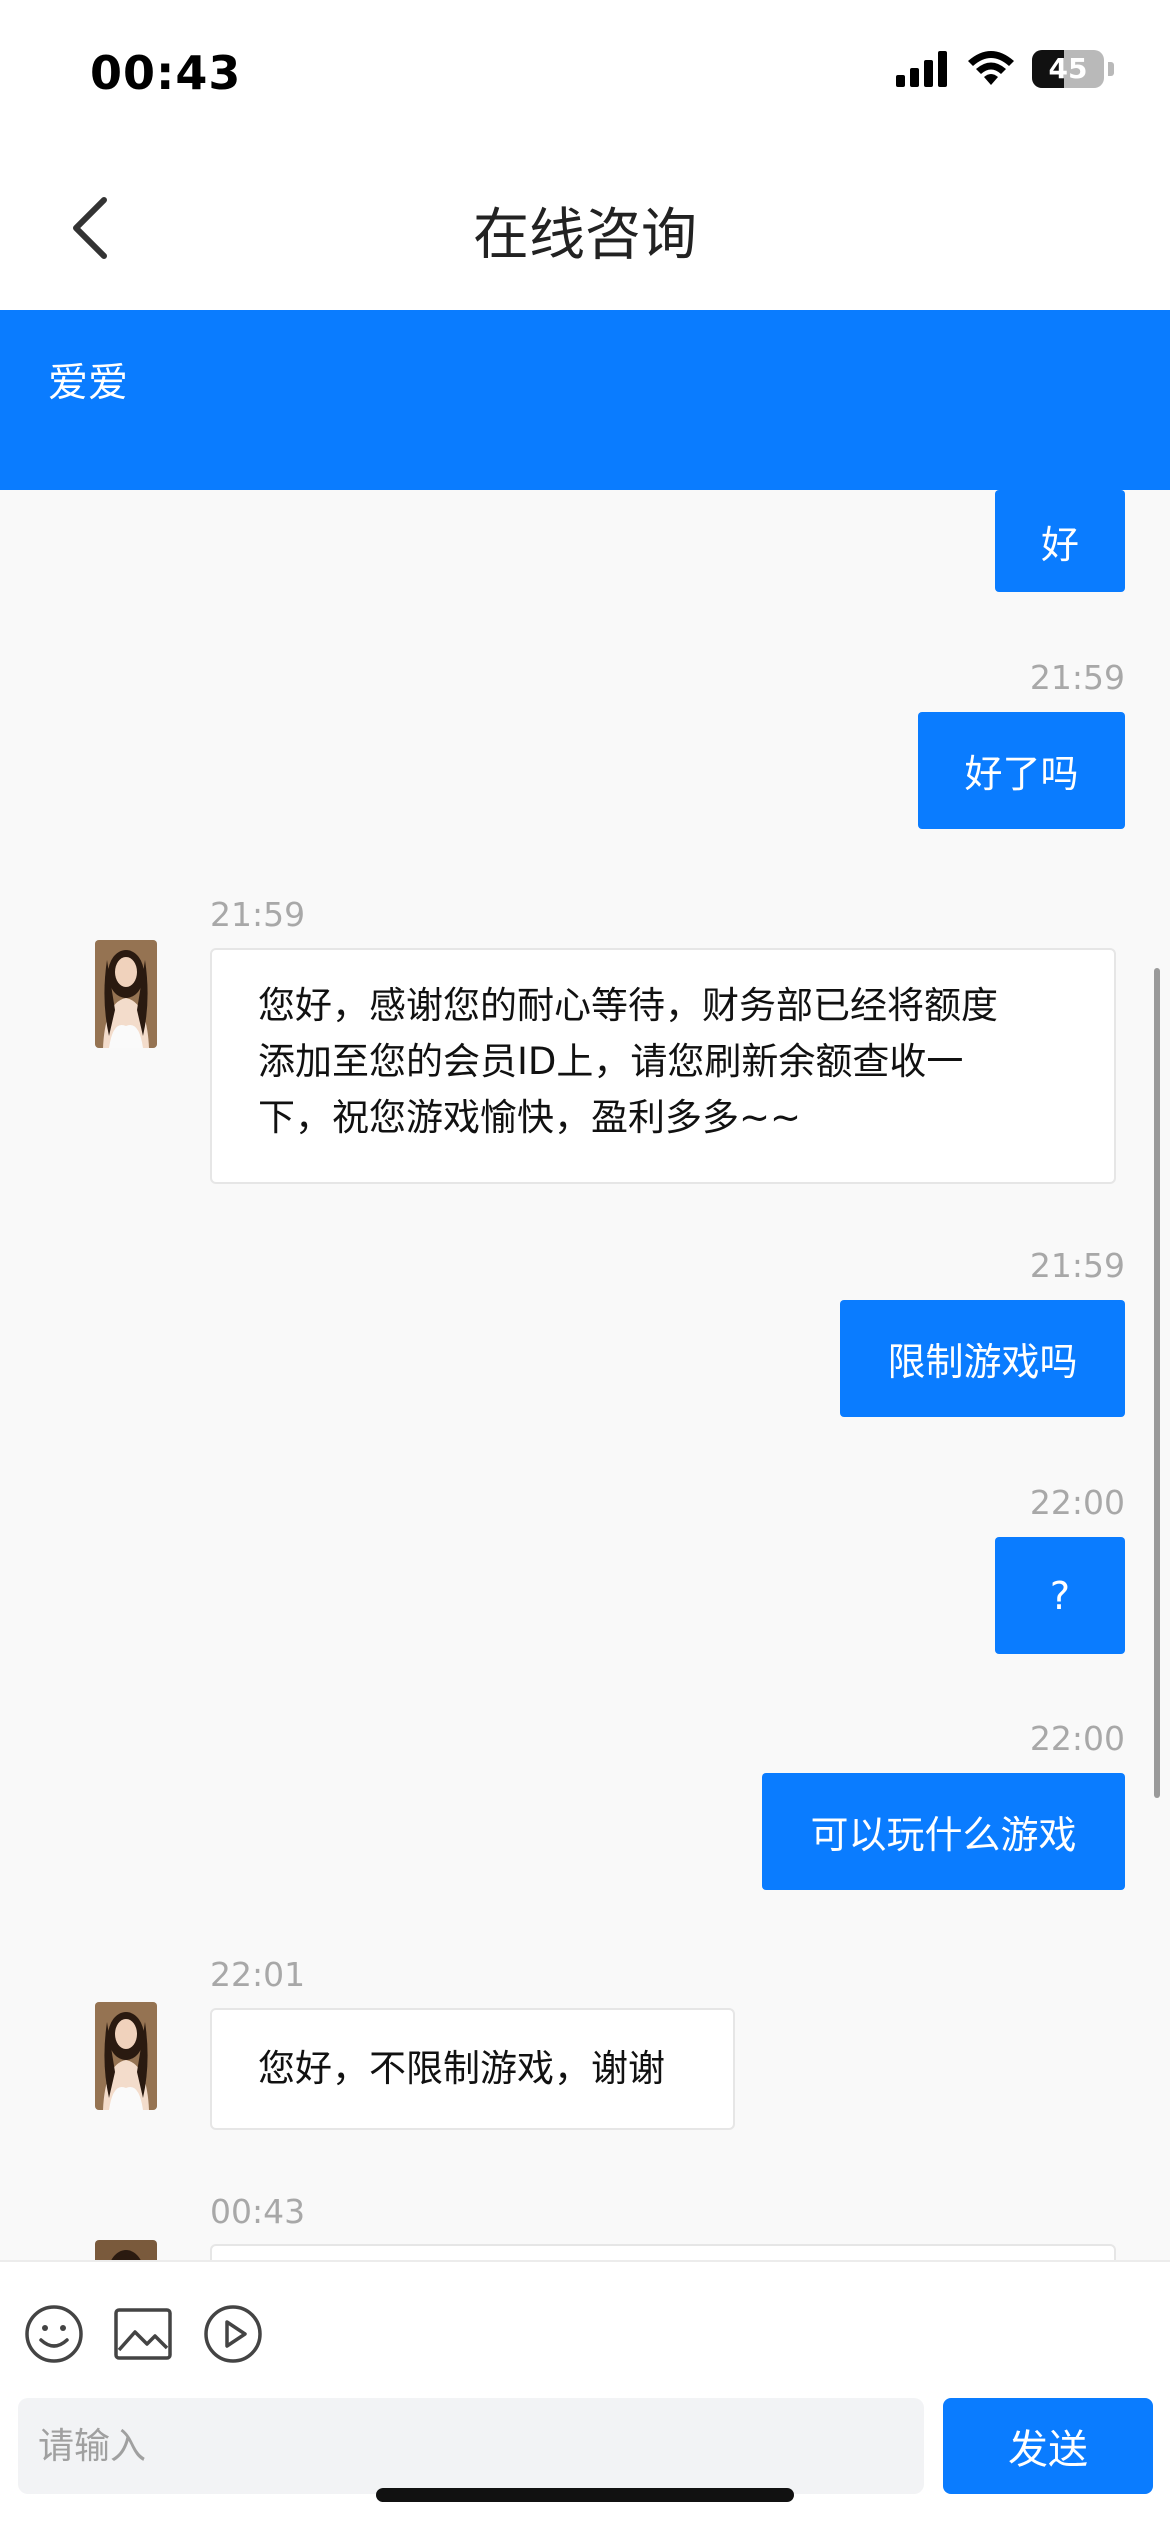  What do you see at coordinates (1048, 2446) in the screenshot?
I see `send-button: 发送` at bounding box center [1048, 2446].